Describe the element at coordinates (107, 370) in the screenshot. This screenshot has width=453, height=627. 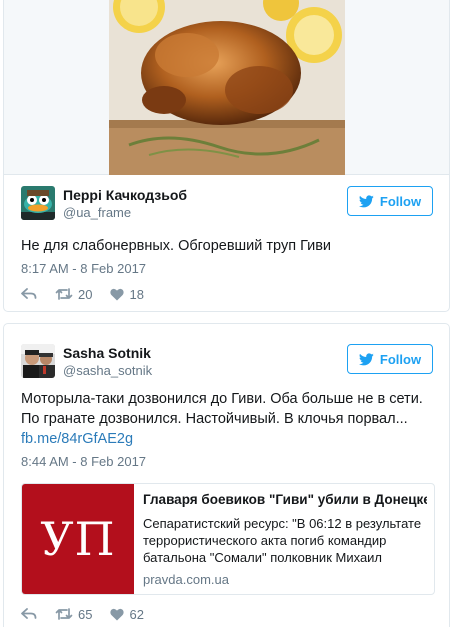
I see `author-handle: @sasha_sotnik` at that location.